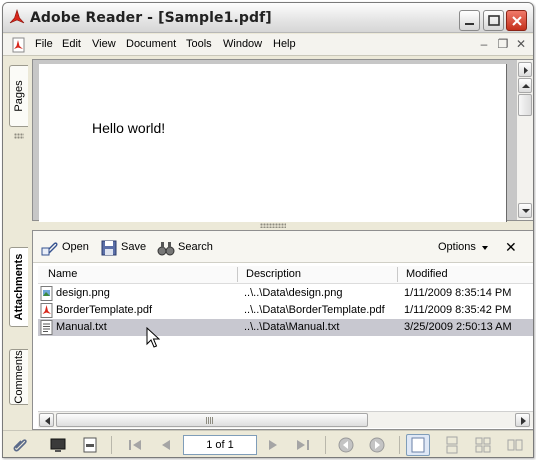 The width and height of the screenshot is (536, 460). I want to click on doc-close-button: ✕, so click(521, 44).